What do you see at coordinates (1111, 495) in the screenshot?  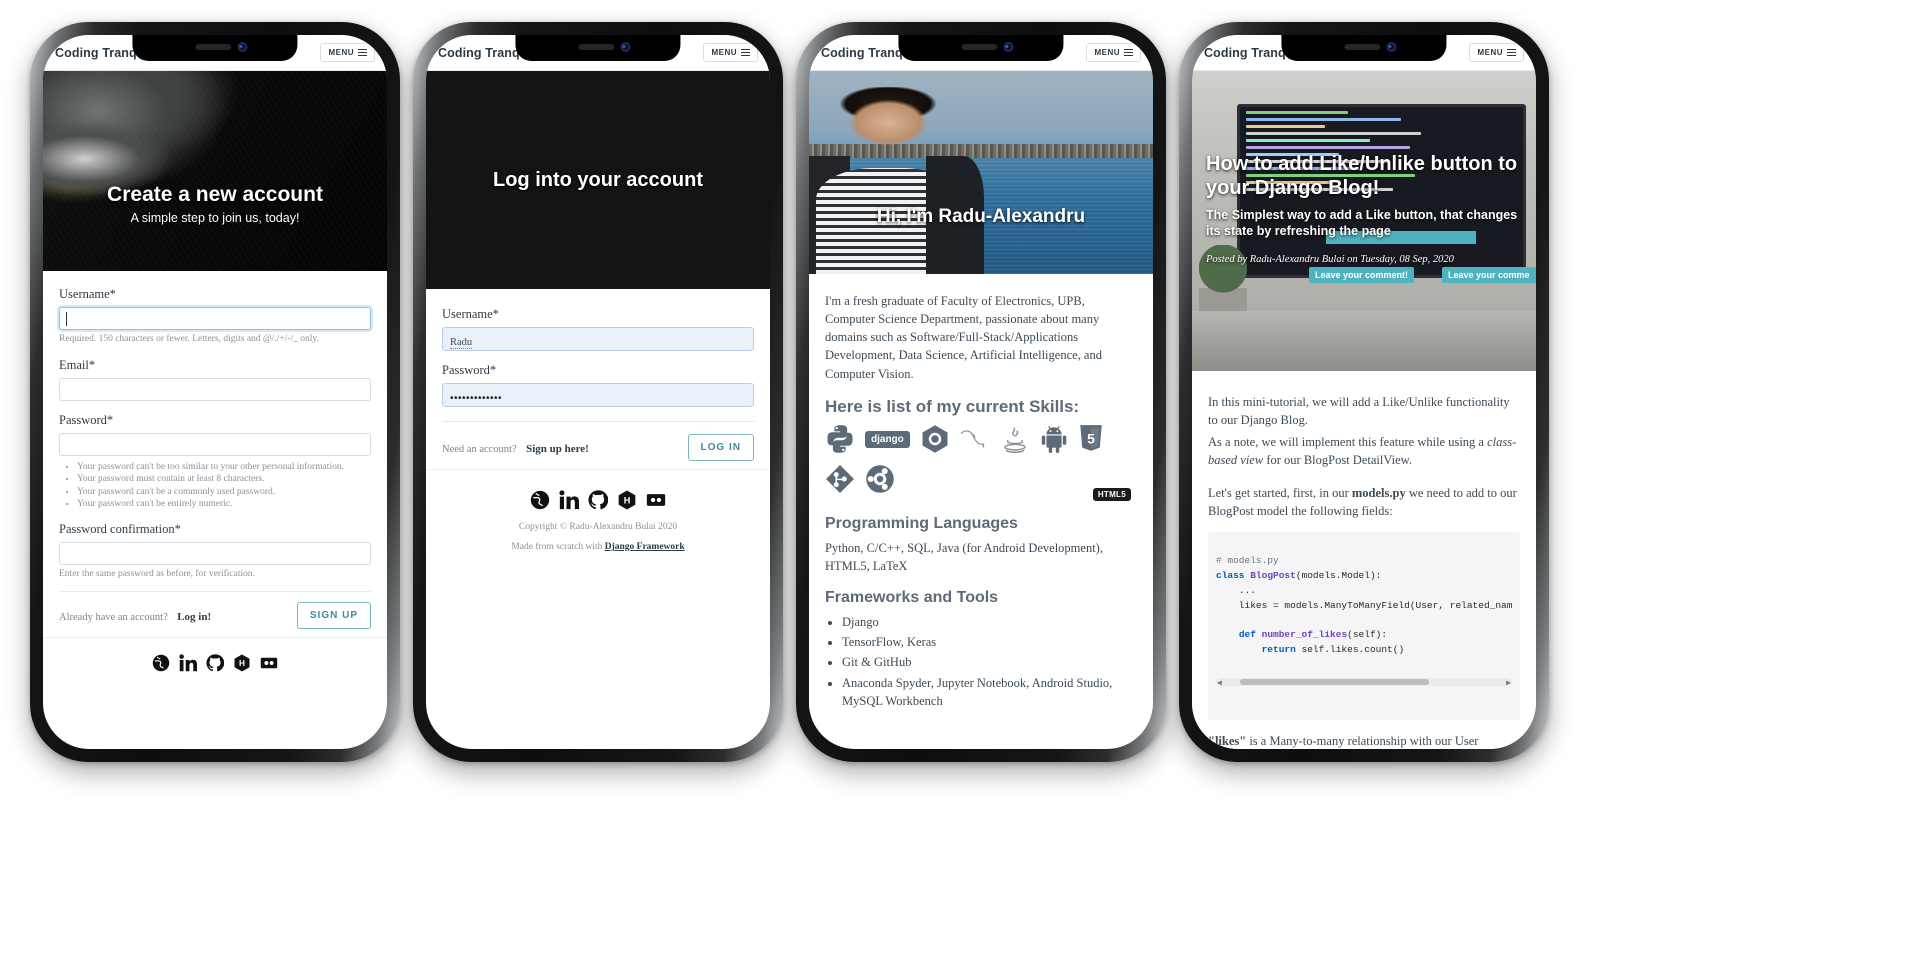 I see `html5-tooltip: HTML5` at bounding box center [1111, 495].